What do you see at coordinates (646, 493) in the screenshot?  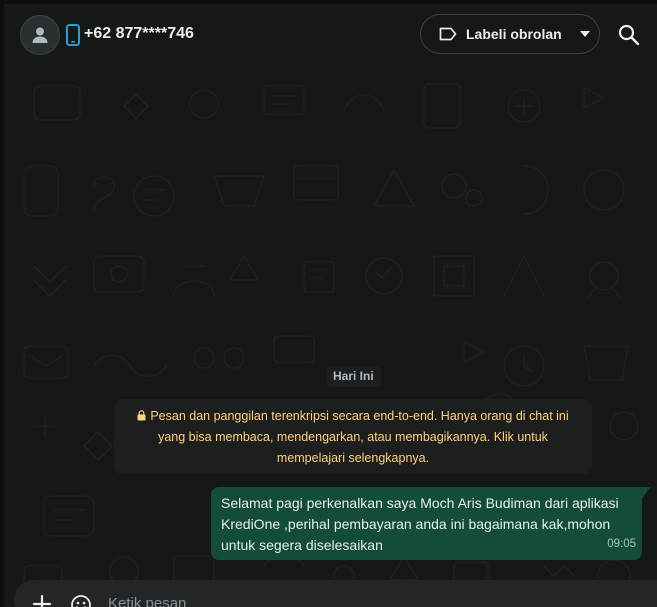 I see `bubble-tail` at bounding box center [646, 493].